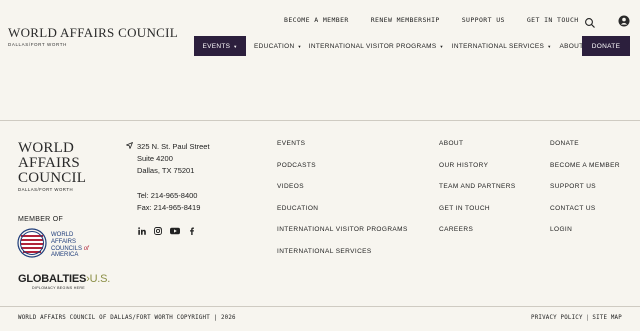  I want to click on global-ties-us-text: U.S., so click(100, 279).